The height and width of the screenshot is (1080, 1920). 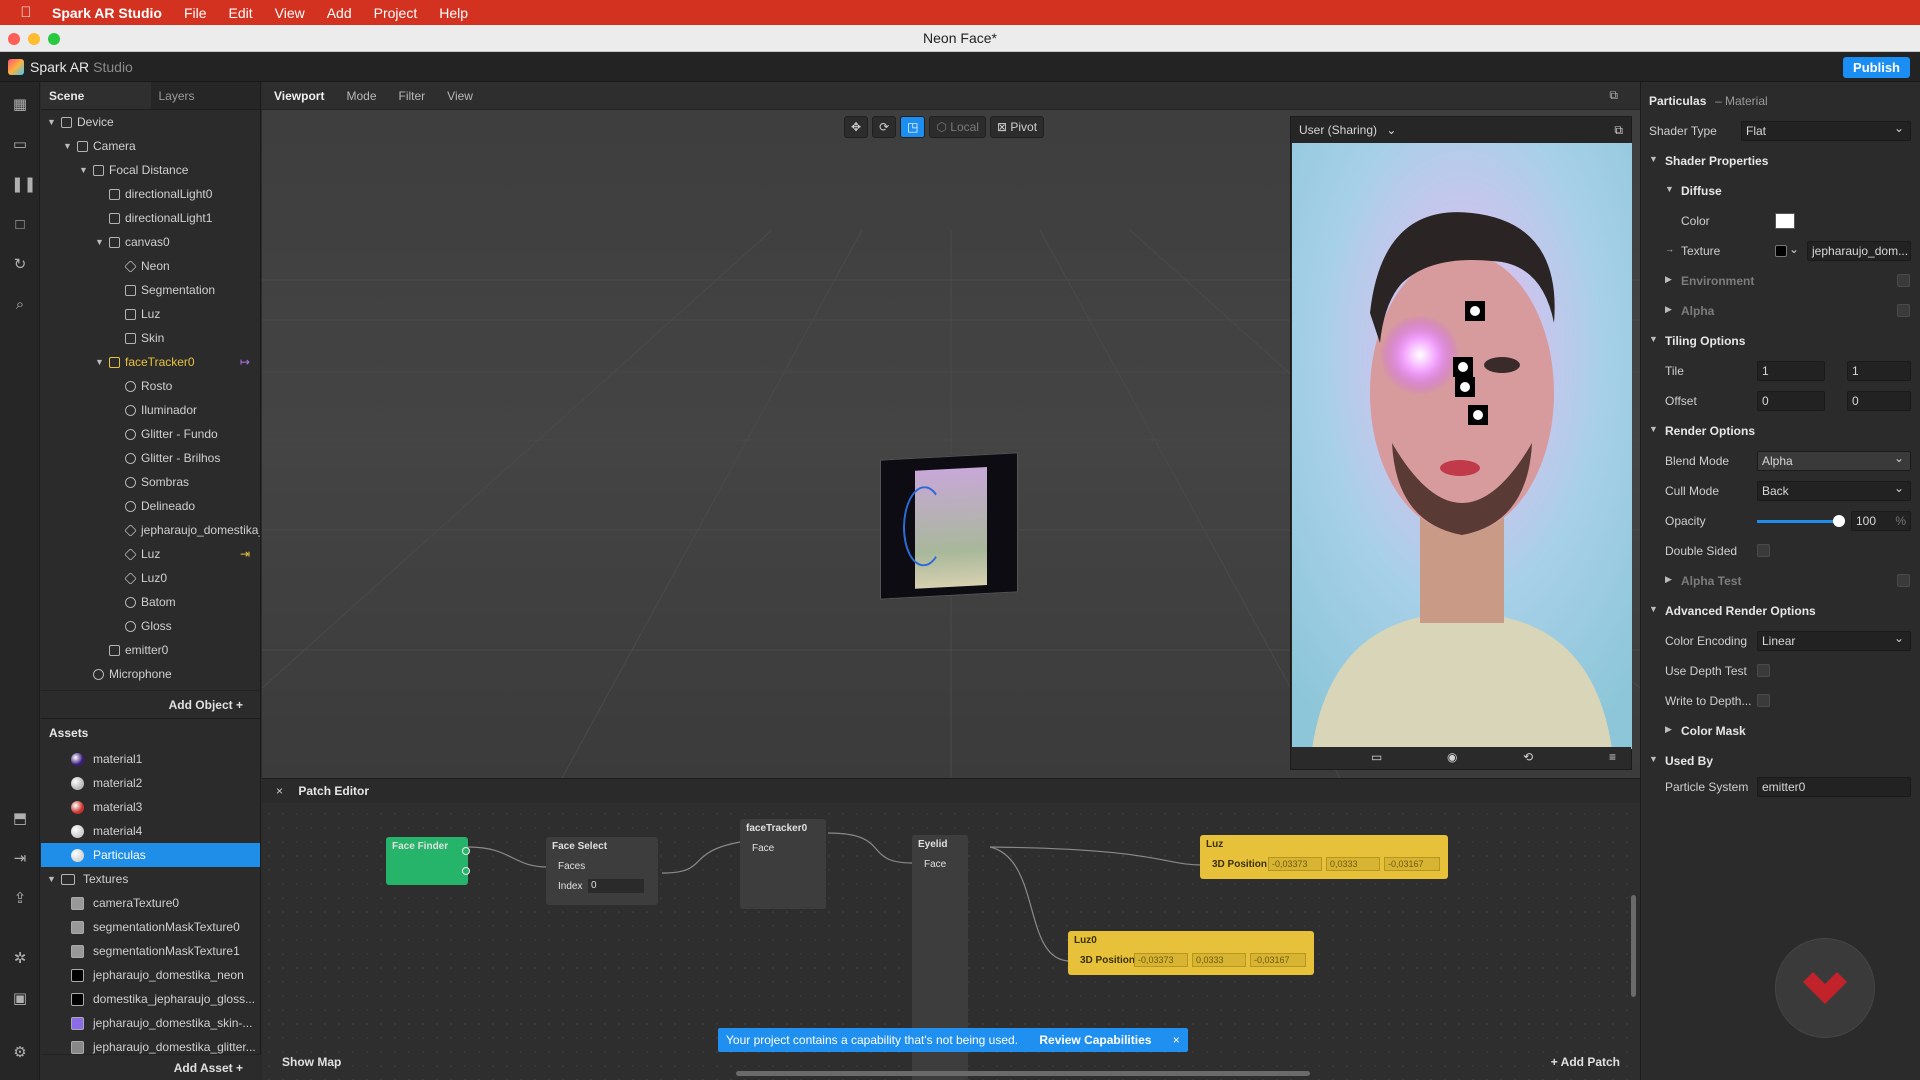 I want to click on face-select-node: Face Select Faces Index 0, so click(x=602, y=871).